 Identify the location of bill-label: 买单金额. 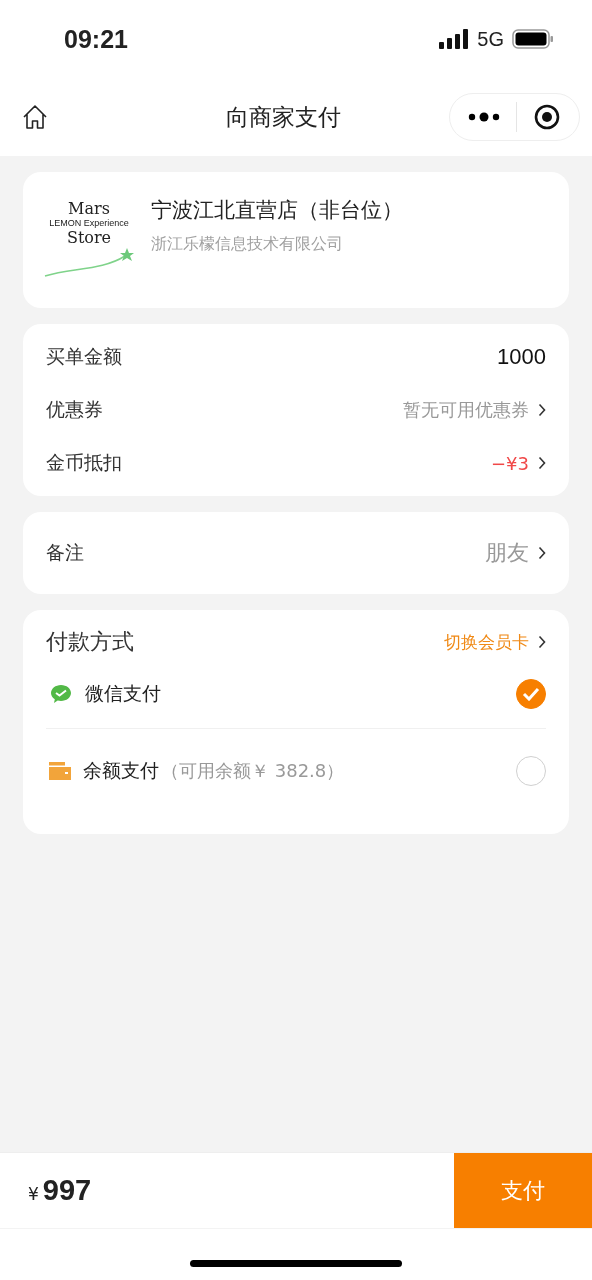
(84, 356).